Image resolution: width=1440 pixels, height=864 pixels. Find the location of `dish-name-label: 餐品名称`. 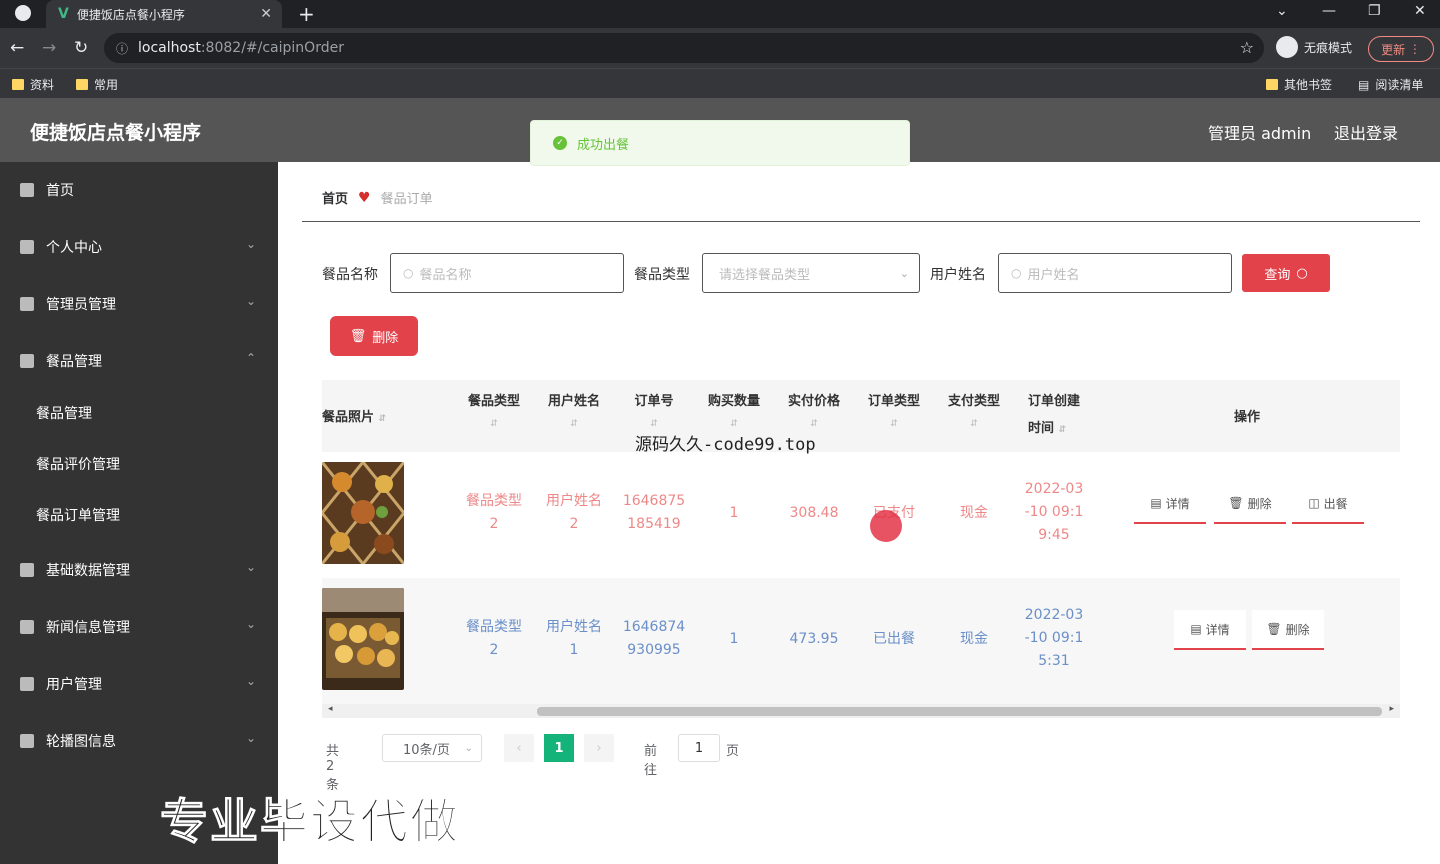

dish-name-label: 餐品名称 is located at coordinates (350, 275).